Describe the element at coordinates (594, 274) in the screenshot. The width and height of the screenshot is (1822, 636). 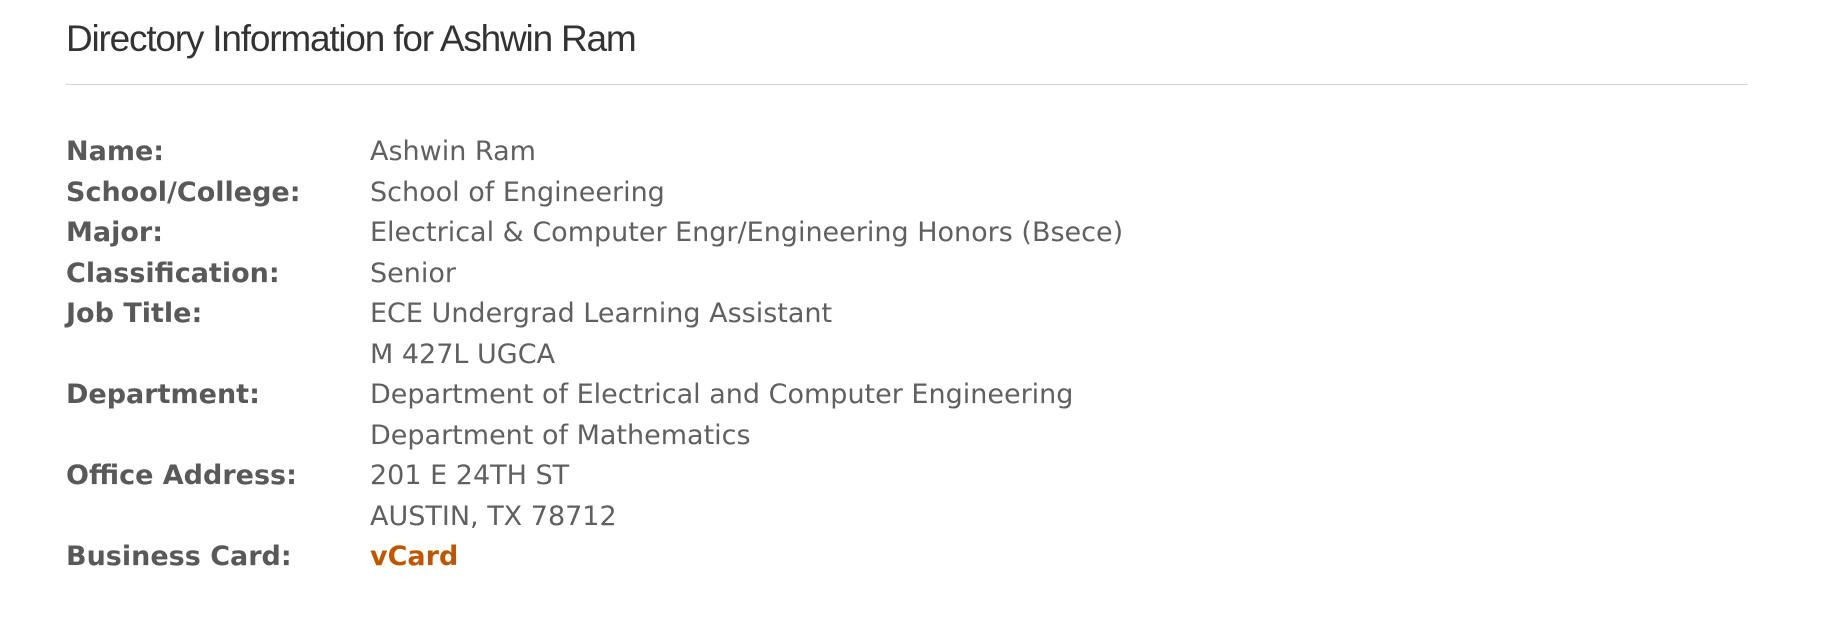
I see `classification-row: Classification: Senior` at that location.